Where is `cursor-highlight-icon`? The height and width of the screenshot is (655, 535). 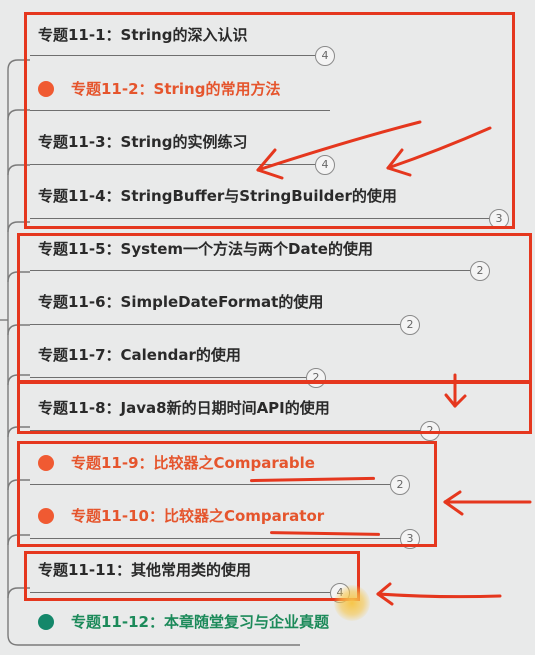
cursor-highlight-icon is located at coordinates (352, 603).